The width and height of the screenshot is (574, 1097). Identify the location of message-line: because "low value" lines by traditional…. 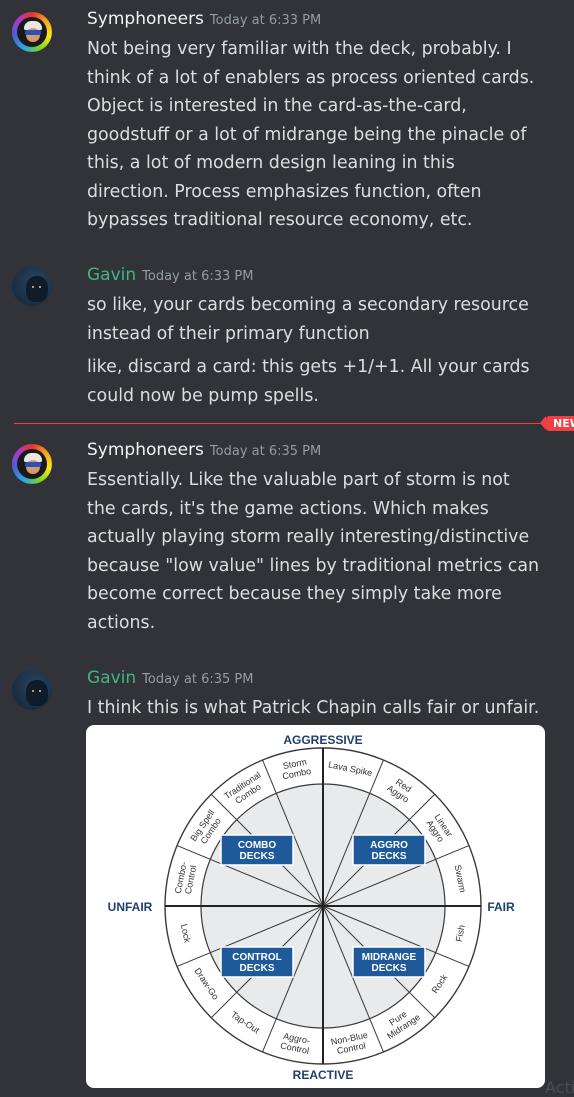
(313, 565).